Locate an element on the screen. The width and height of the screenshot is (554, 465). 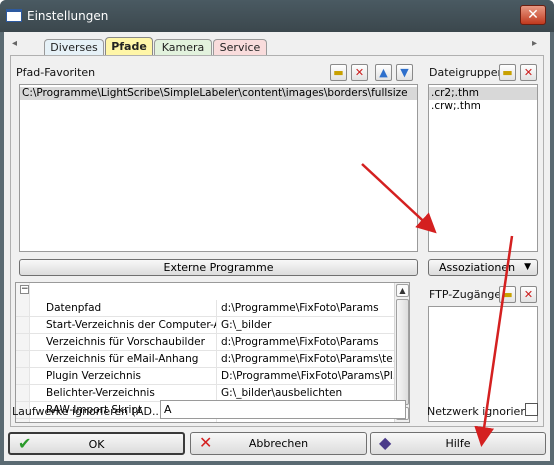
chevron-down-icon: ▼ is located at coordinates (527, 267).